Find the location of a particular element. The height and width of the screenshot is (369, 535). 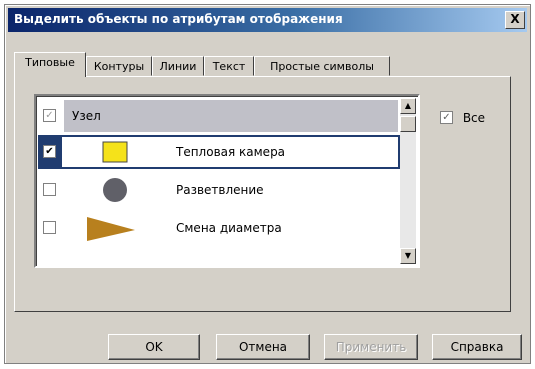

list-item: Смена диаметра is located at coordinates (219, 228).